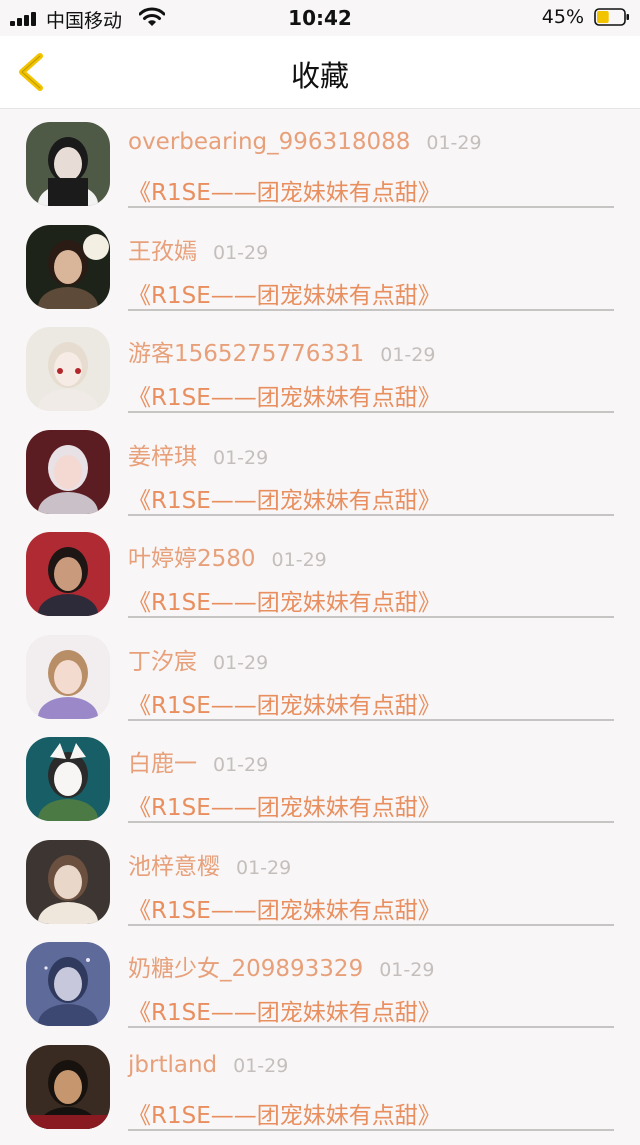  I want to click on favorite-list-item: 白鹿一 01-29 《R1SE——团宠妹妹有点甜》, so click(320, 786).